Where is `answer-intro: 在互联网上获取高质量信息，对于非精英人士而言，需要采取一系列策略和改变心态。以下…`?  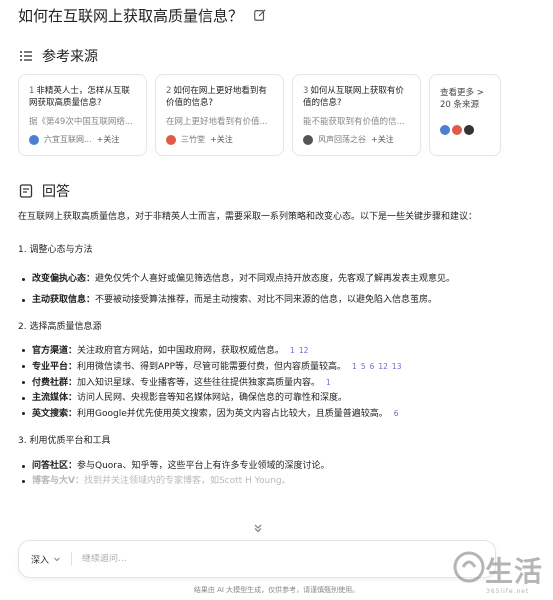 answer-intro: 在互联网上获取高质量信息，对于非精英人士而言，需要采取一系列策略和改变心态。以下… is located at coordinates (248, 217).